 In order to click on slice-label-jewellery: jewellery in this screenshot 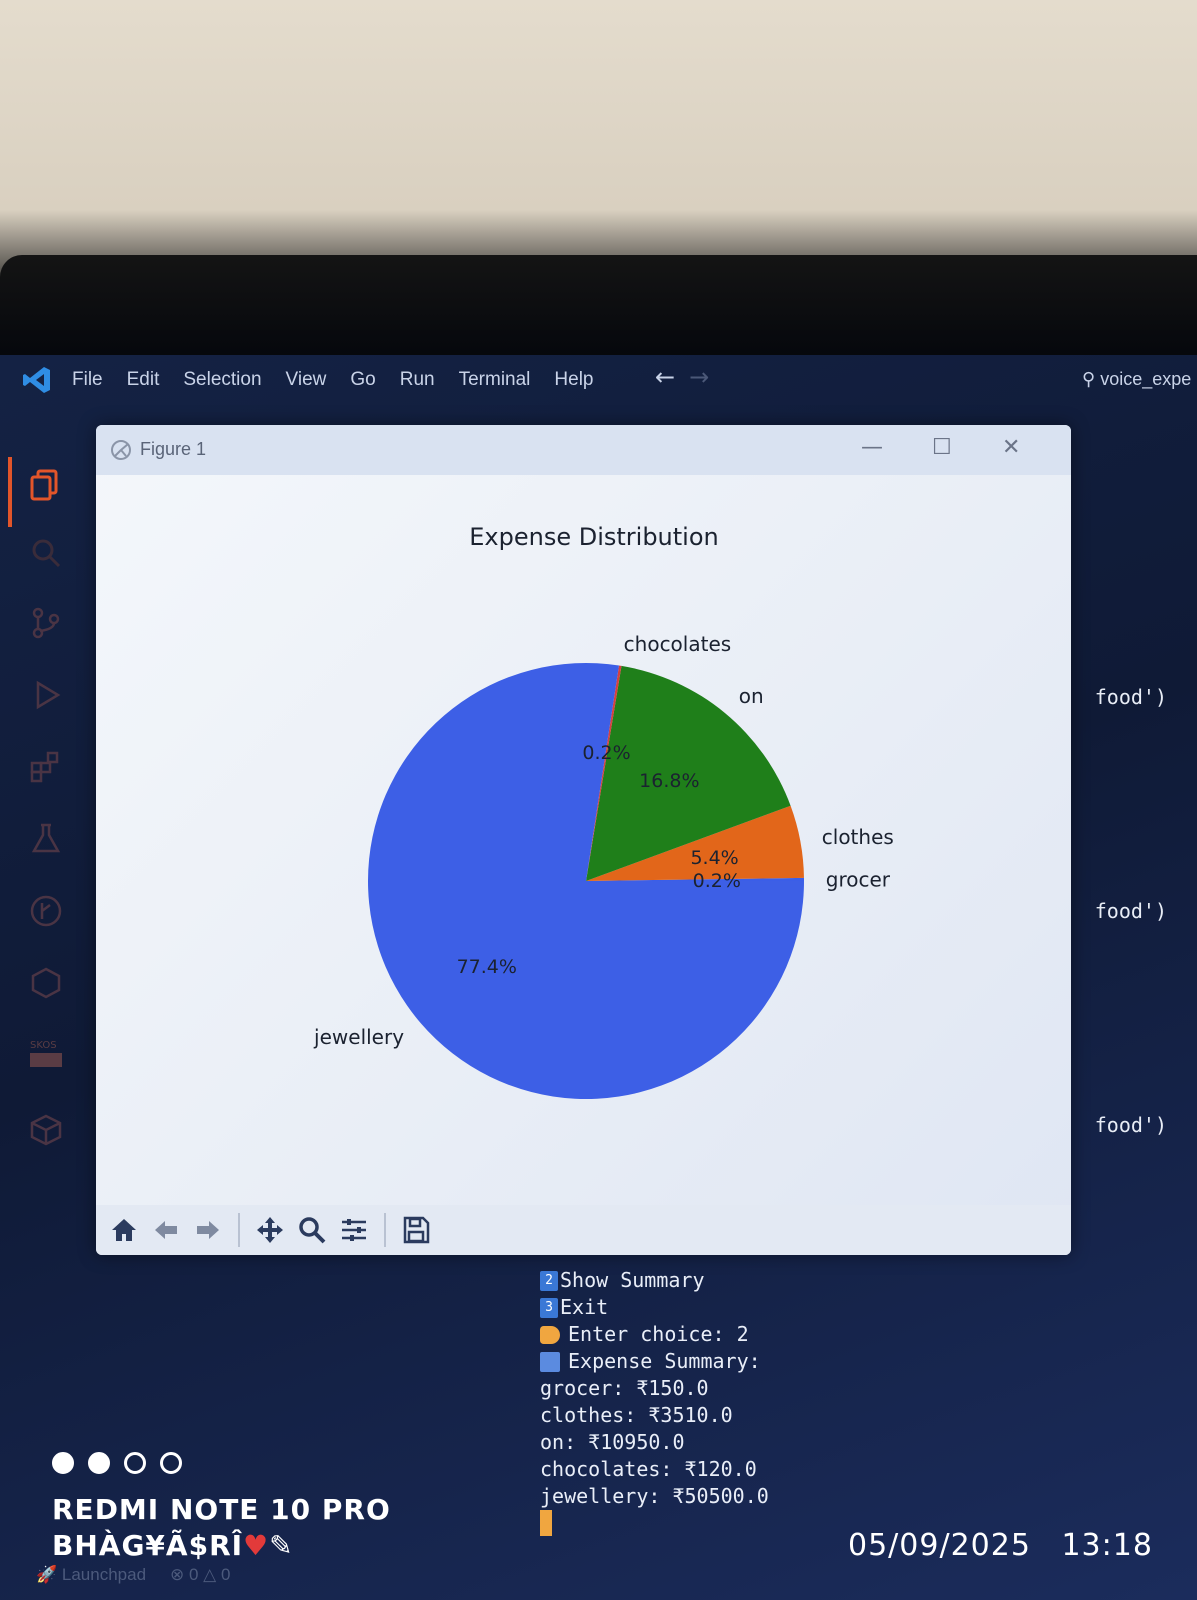, I will do `click(358, 1037)`.